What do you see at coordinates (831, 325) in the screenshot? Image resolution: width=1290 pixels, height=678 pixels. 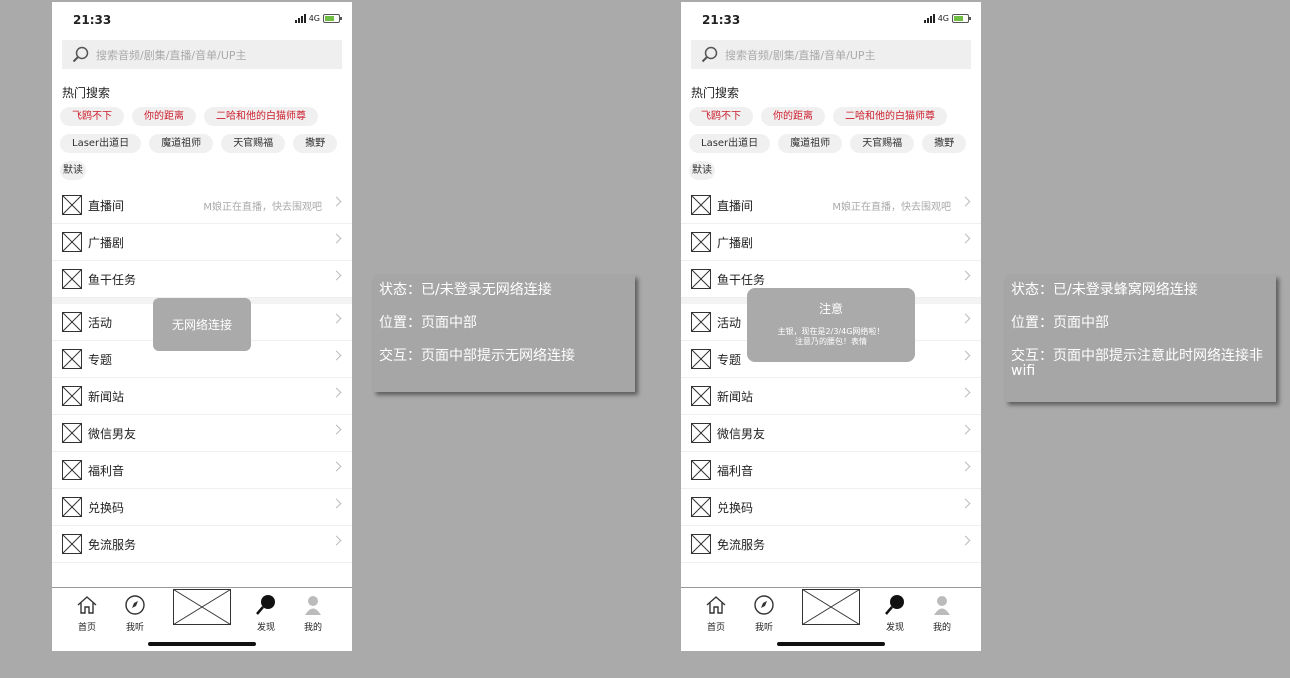 I see `cellular-warning-dialog: 注意主银，现在是2/3/4G网络啦！ 注意乃的腰包！表情` at bounding box center [831, 325].